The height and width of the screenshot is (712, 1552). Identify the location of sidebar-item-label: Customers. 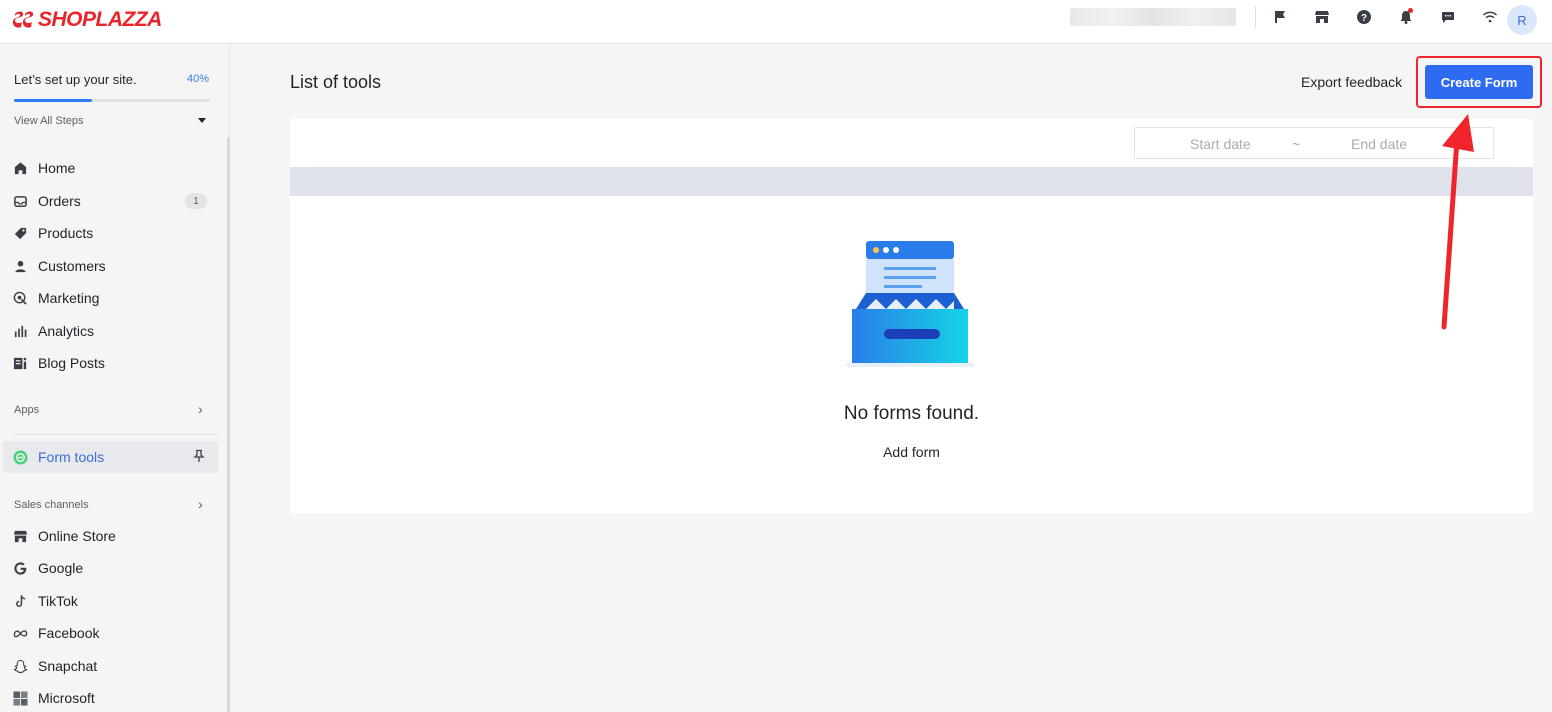
(72, 266).